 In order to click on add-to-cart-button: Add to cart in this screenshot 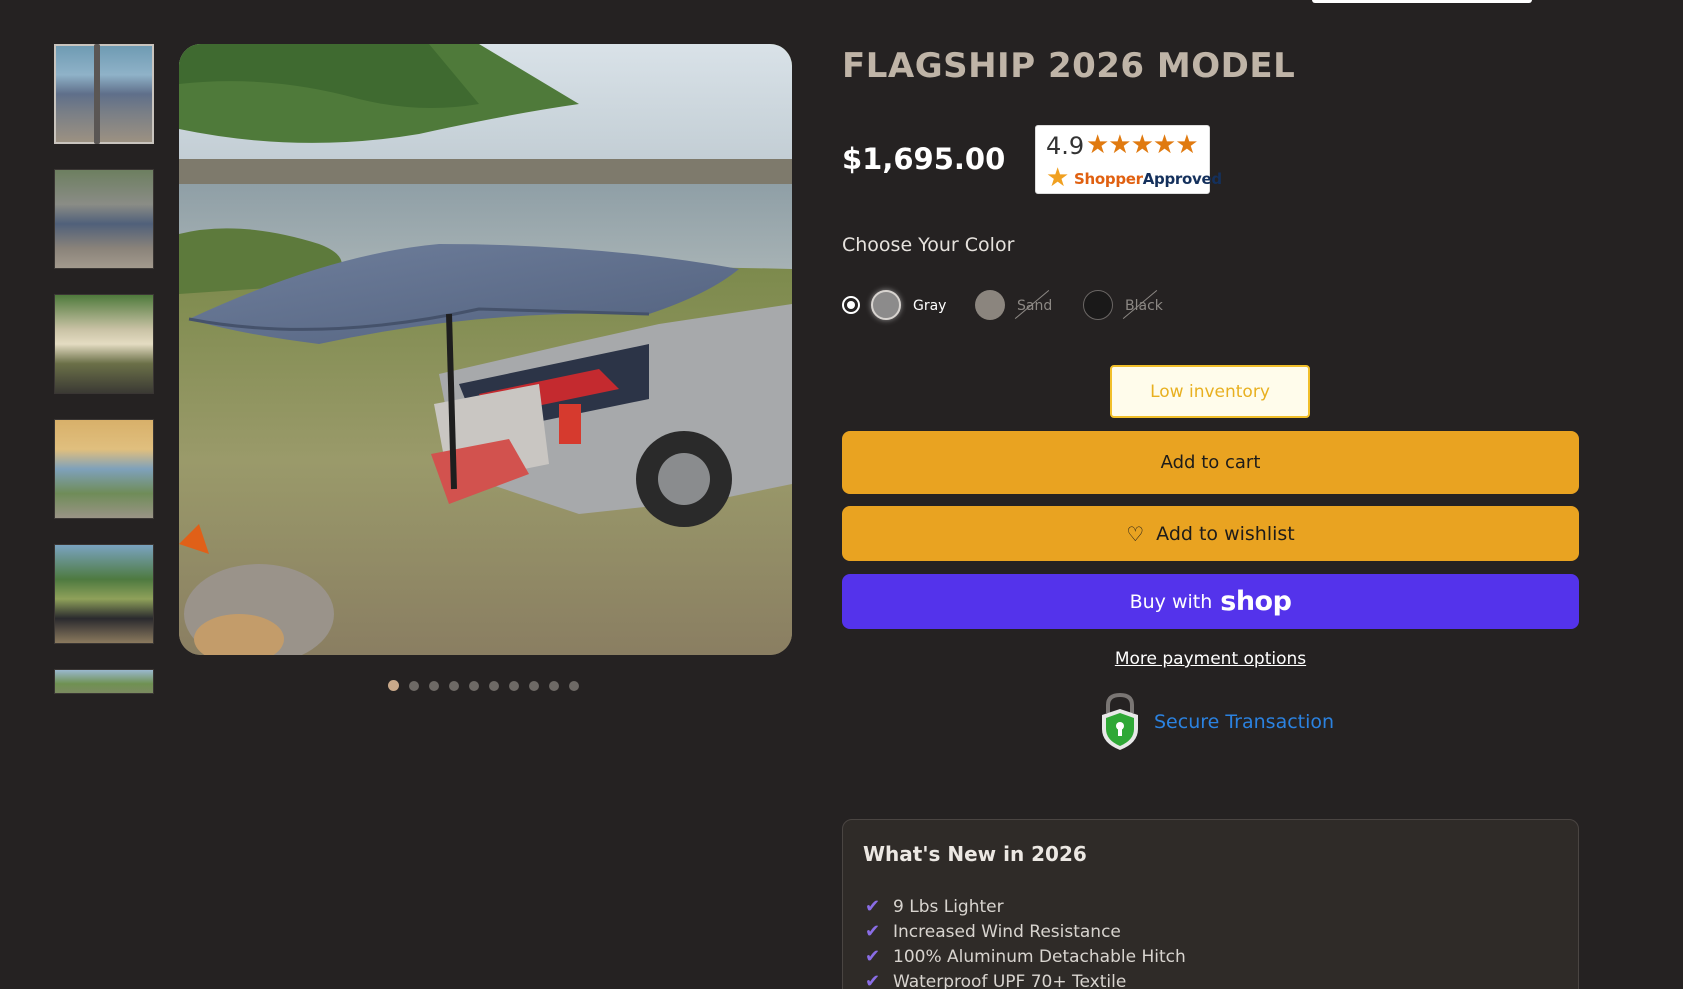, I will do `click(1210, 462)`.